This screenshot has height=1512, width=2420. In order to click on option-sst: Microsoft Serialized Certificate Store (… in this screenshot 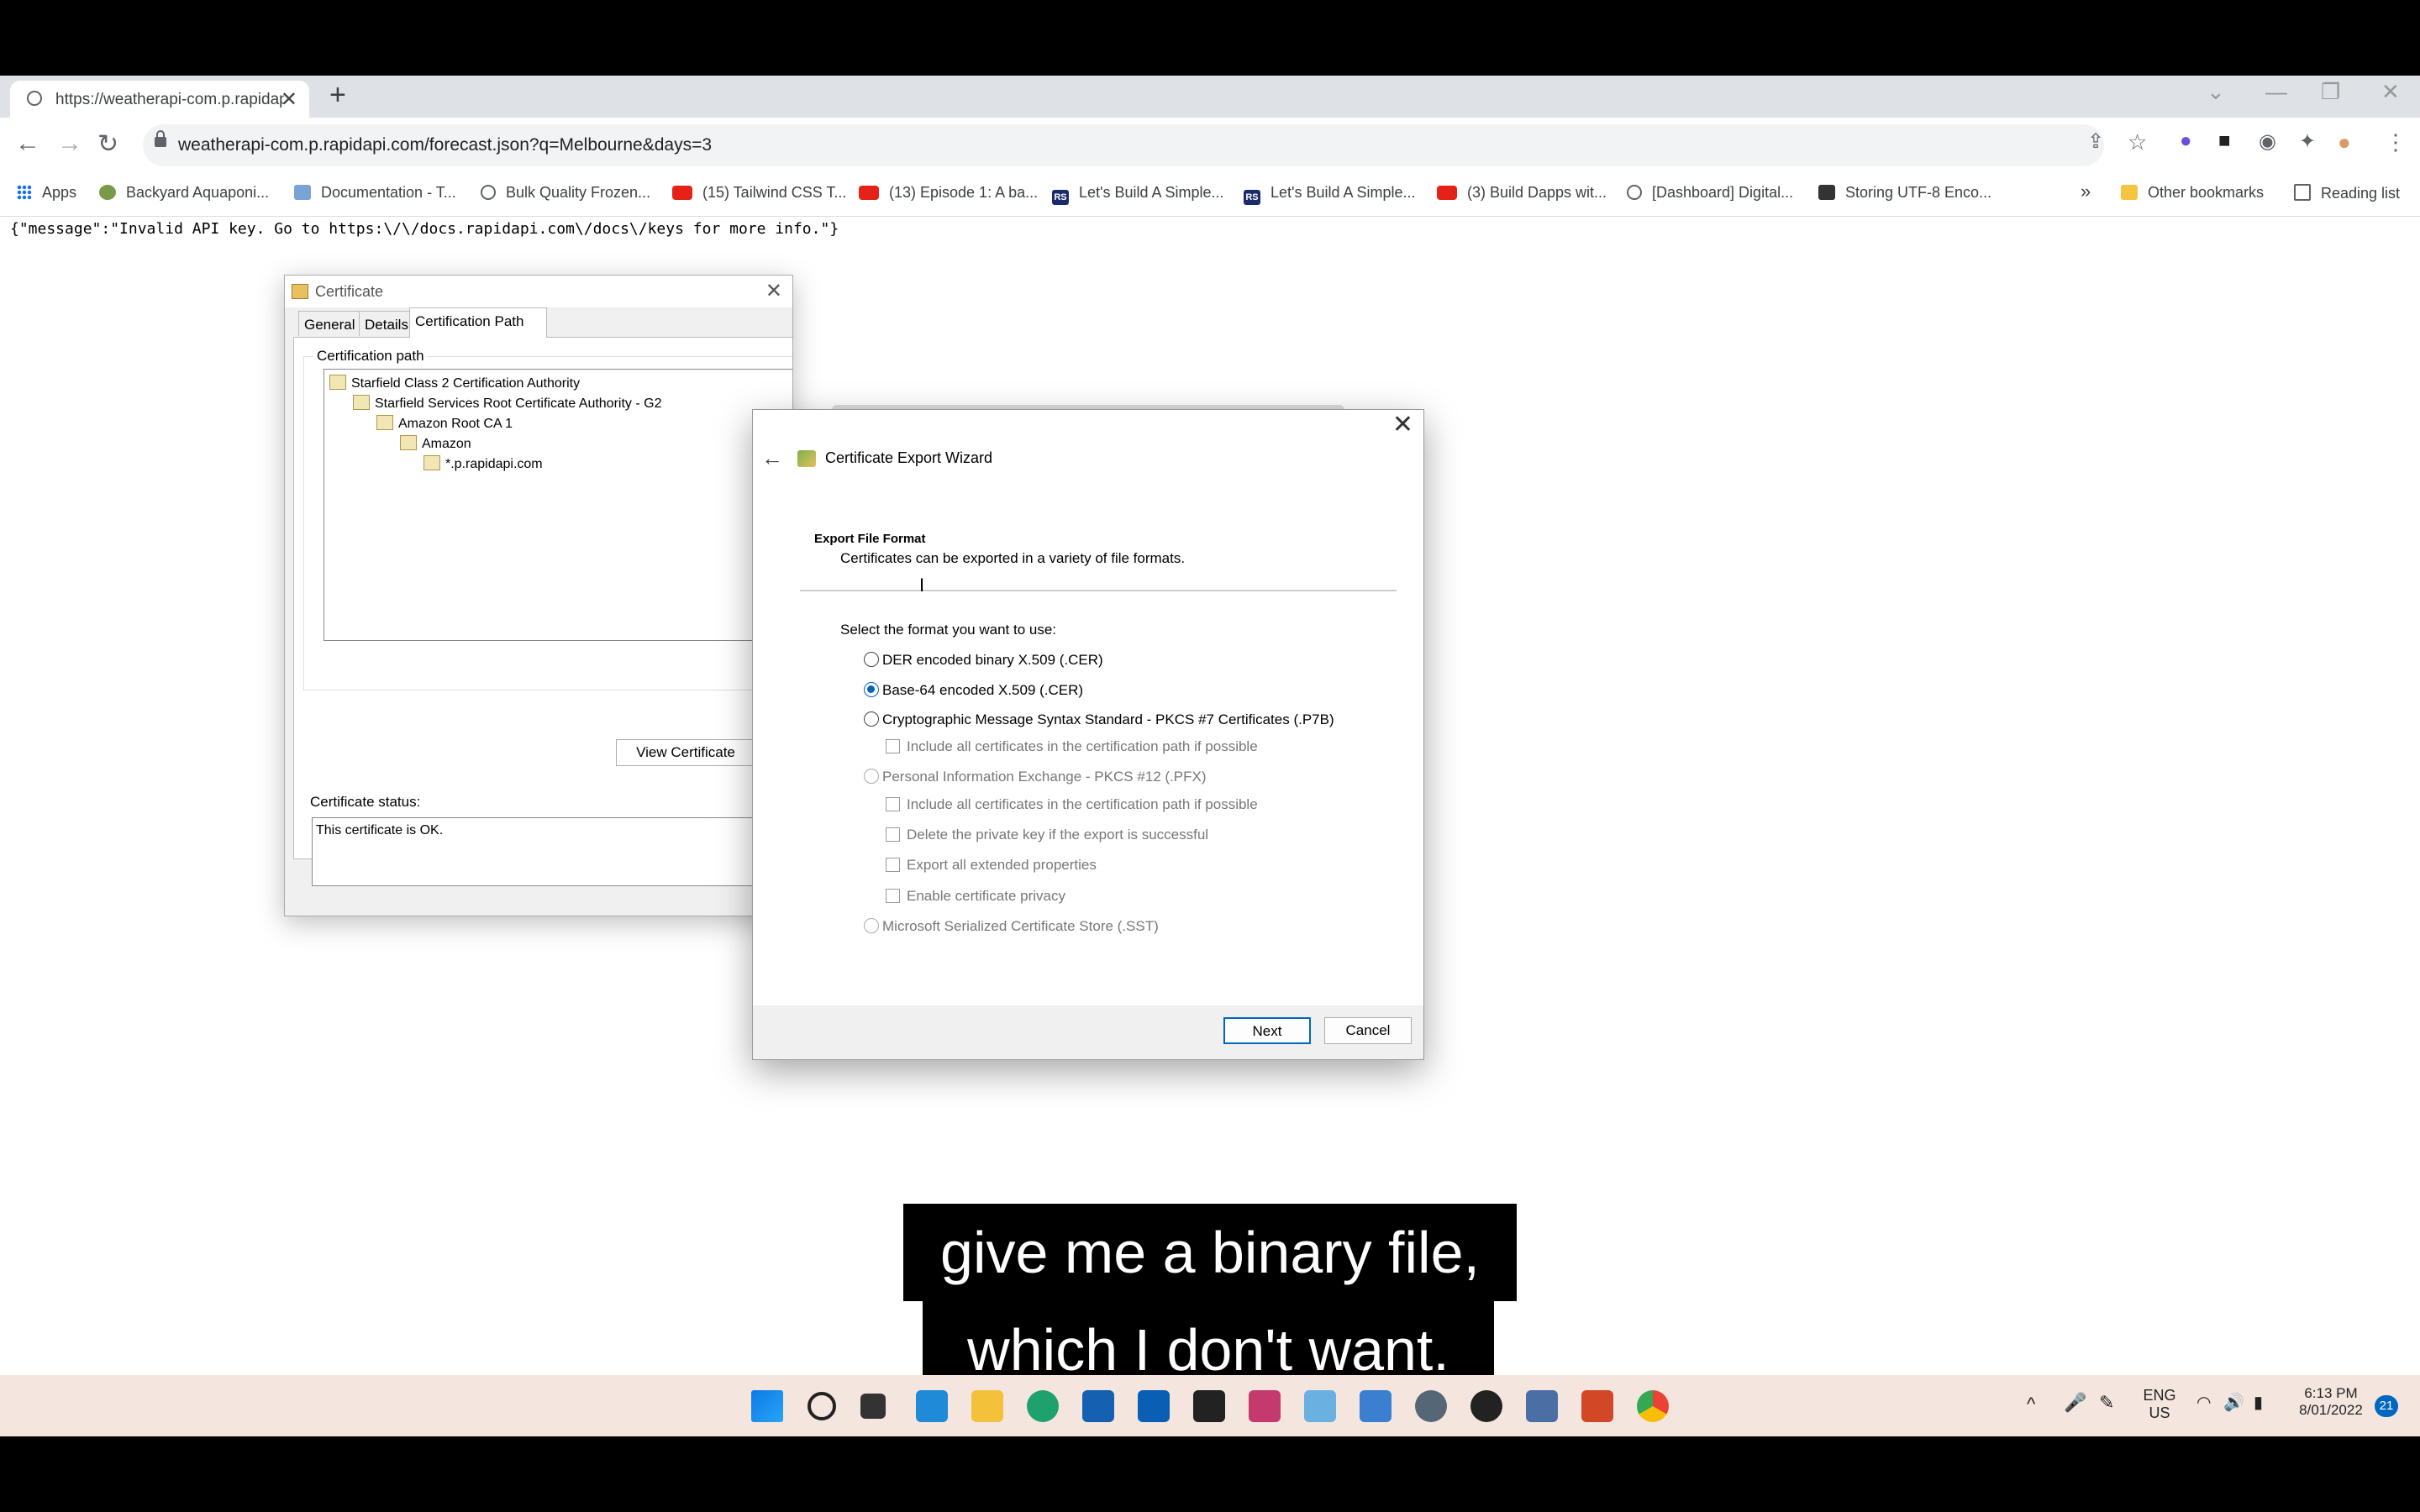, I will do `click(1012, 926)`.